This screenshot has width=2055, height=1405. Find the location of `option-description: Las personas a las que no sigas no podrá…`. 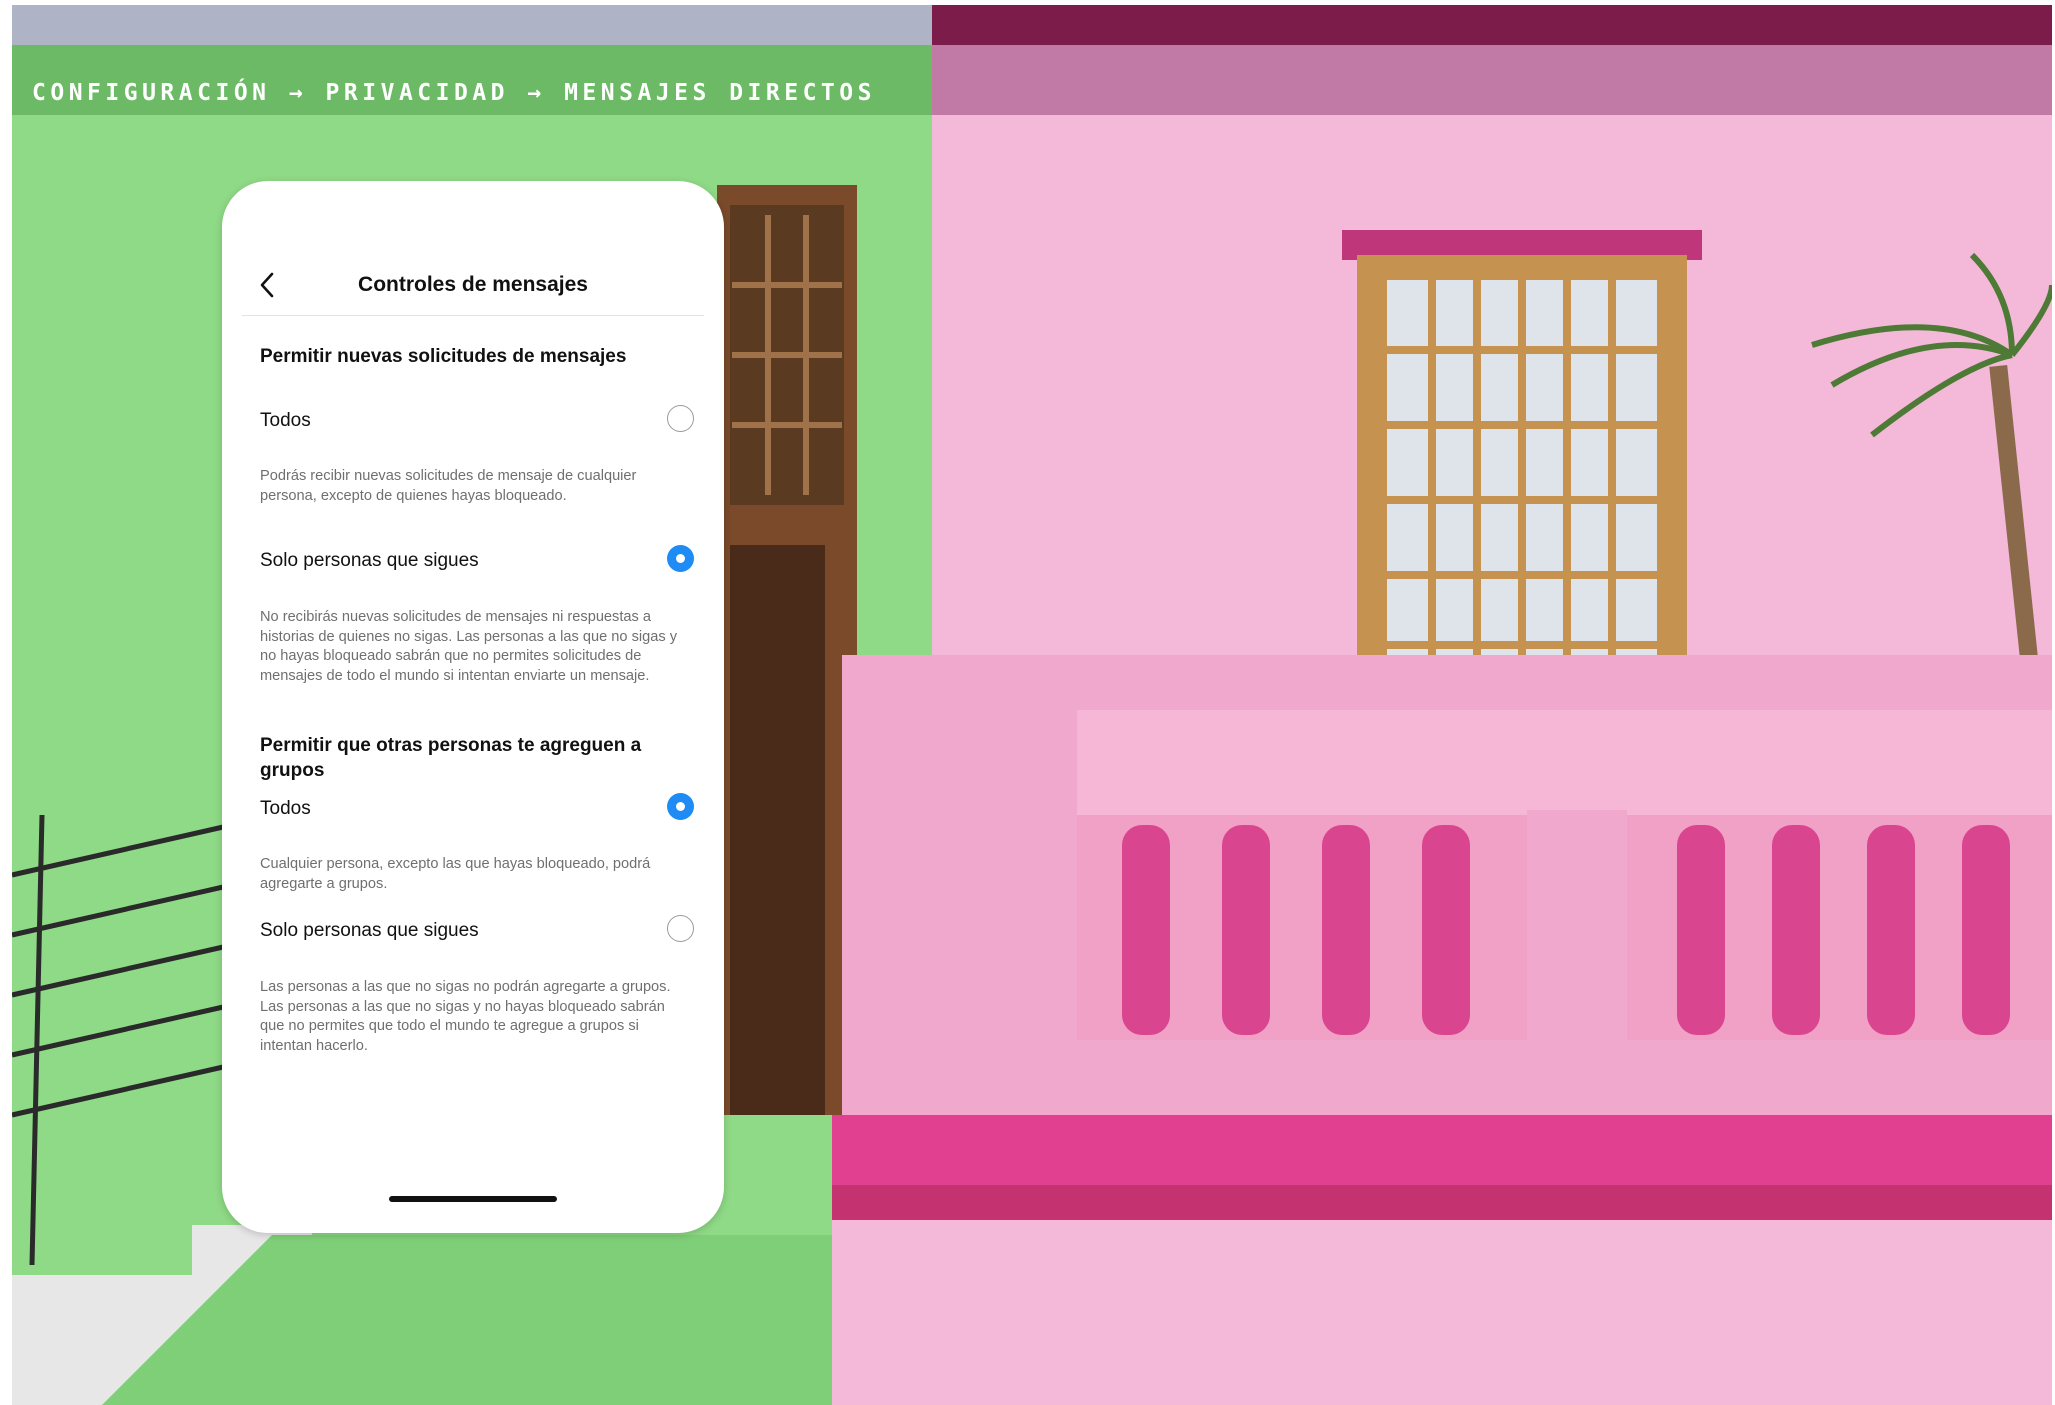

option-description: Las personas a las que no sigas no podrá… is located at coordinates (465, 1016).